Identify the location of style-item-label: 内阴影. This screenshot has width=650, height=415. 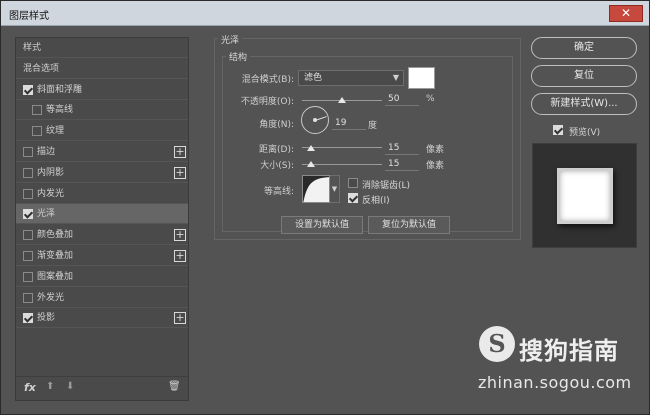
(51, 172).